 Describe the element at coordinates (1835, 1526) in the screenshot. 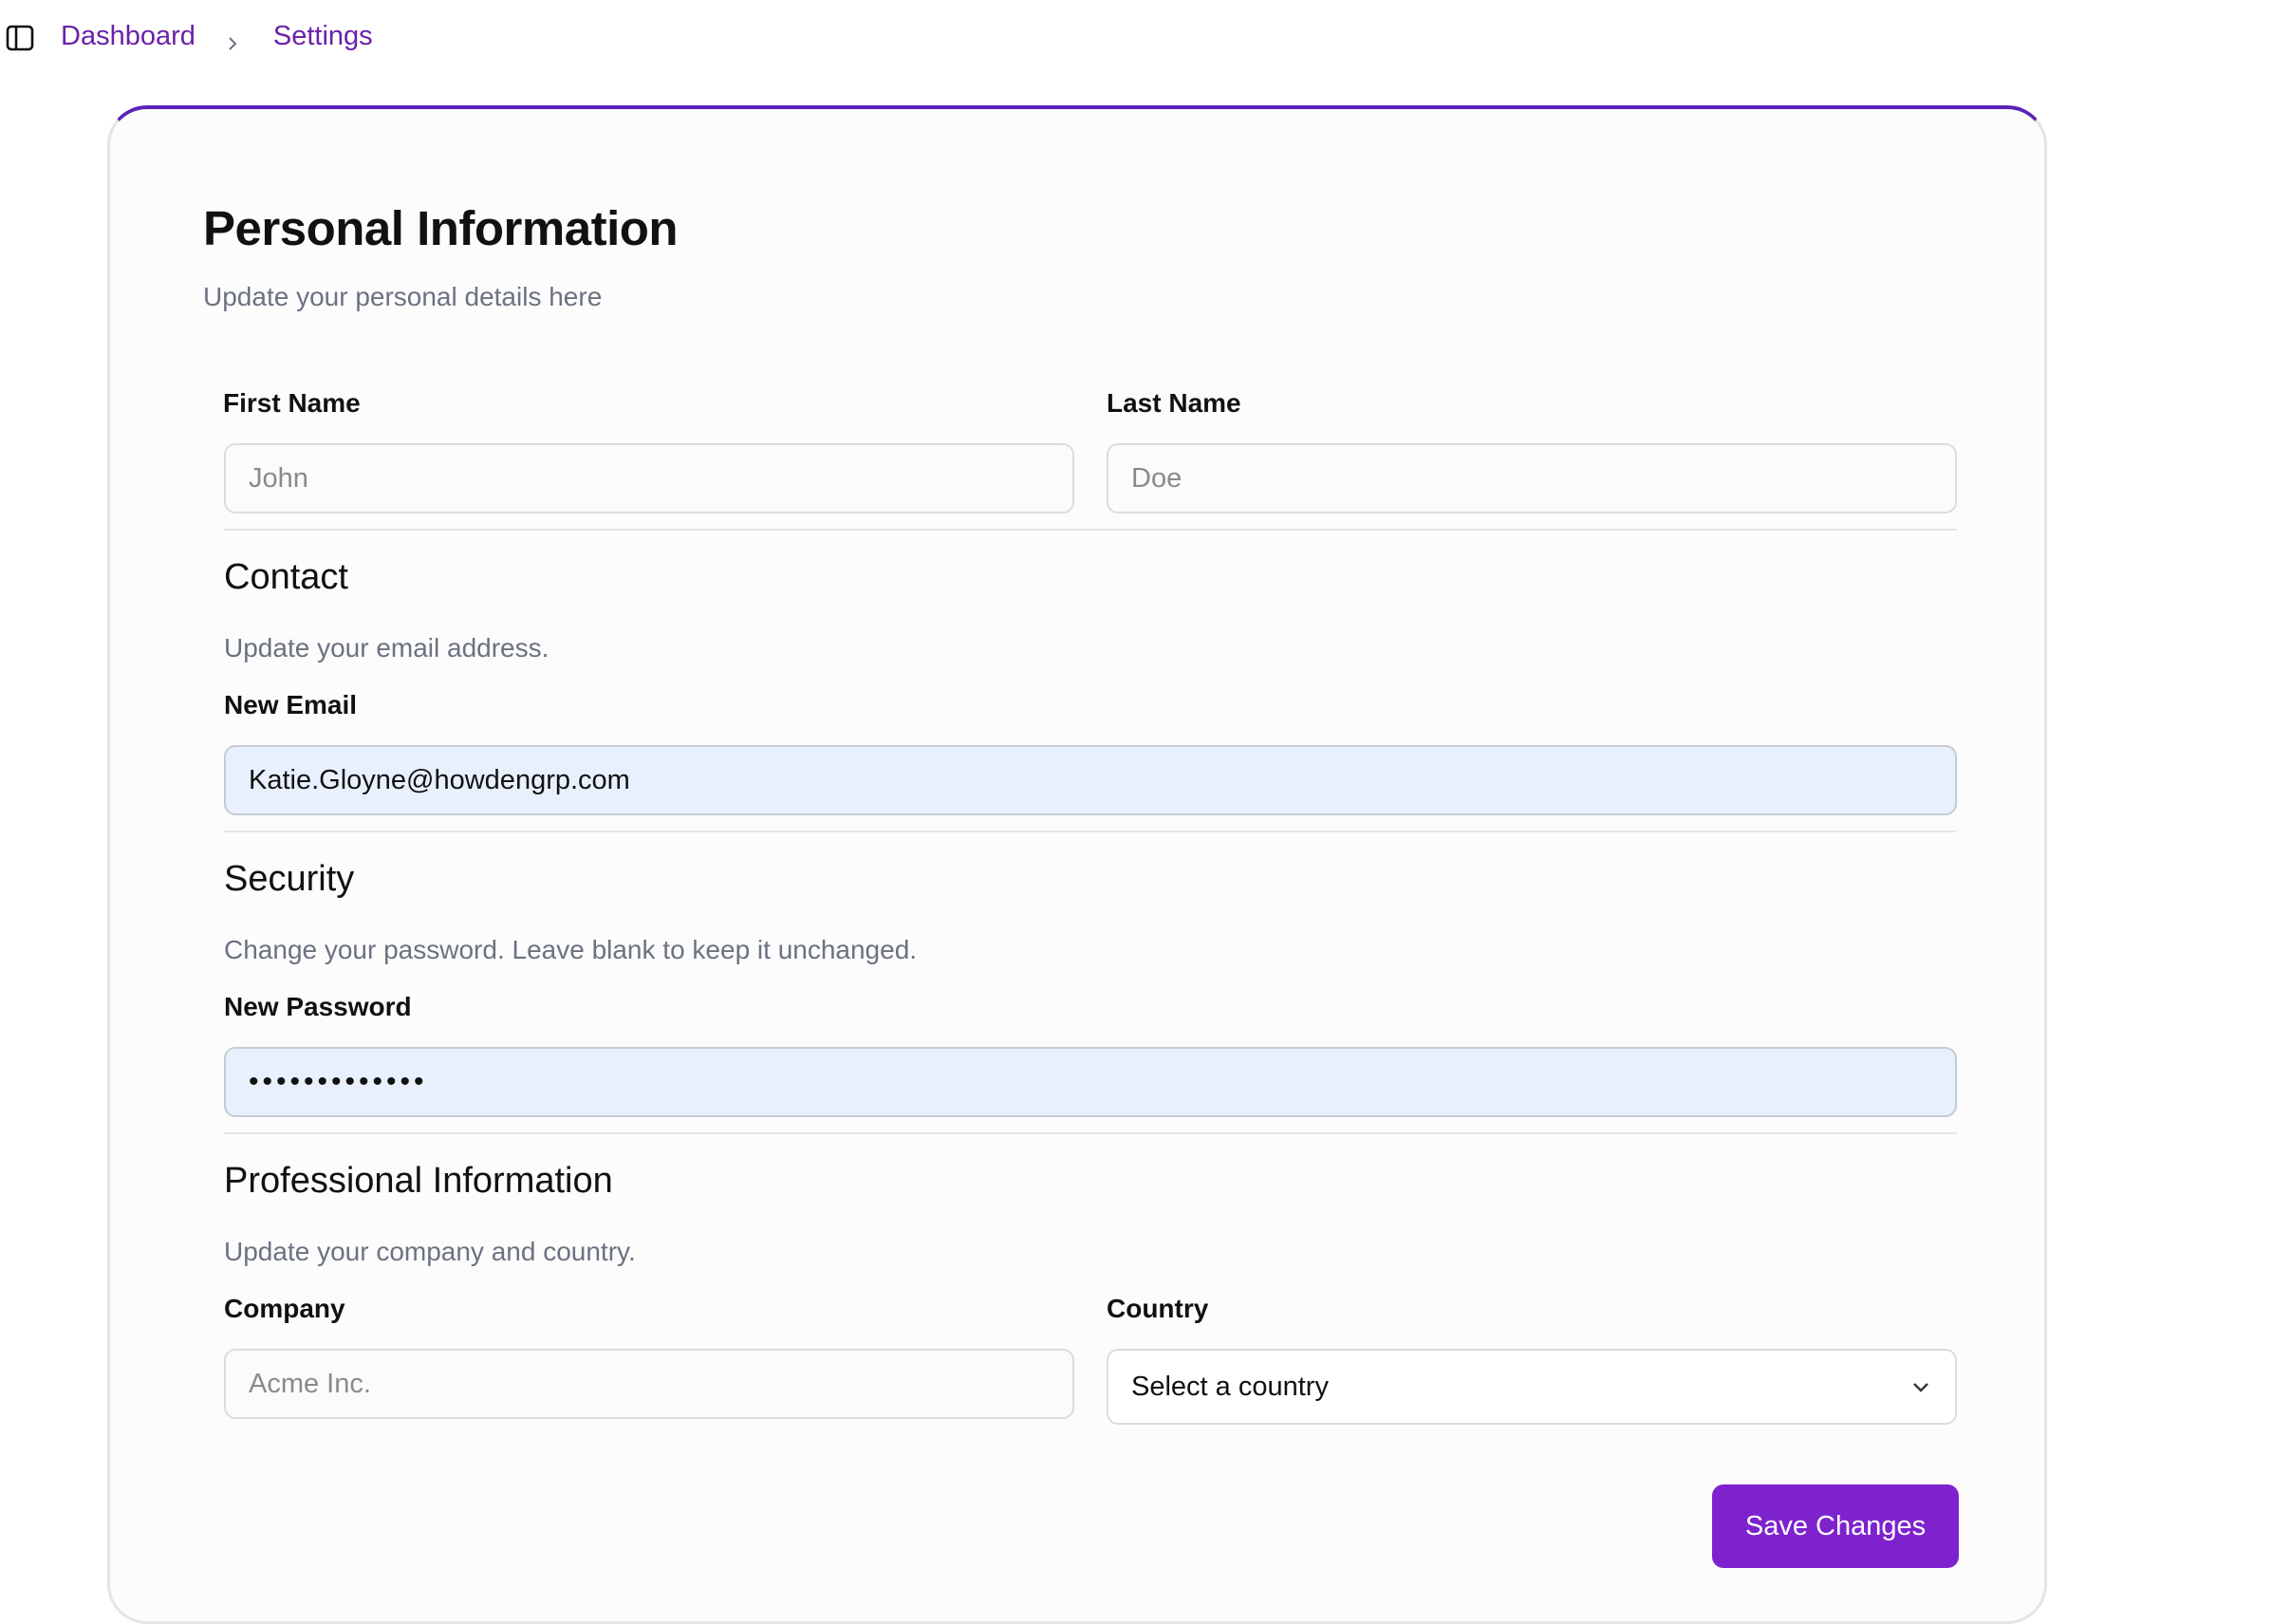

I see `save-changes-button: Save Changes` at that location.